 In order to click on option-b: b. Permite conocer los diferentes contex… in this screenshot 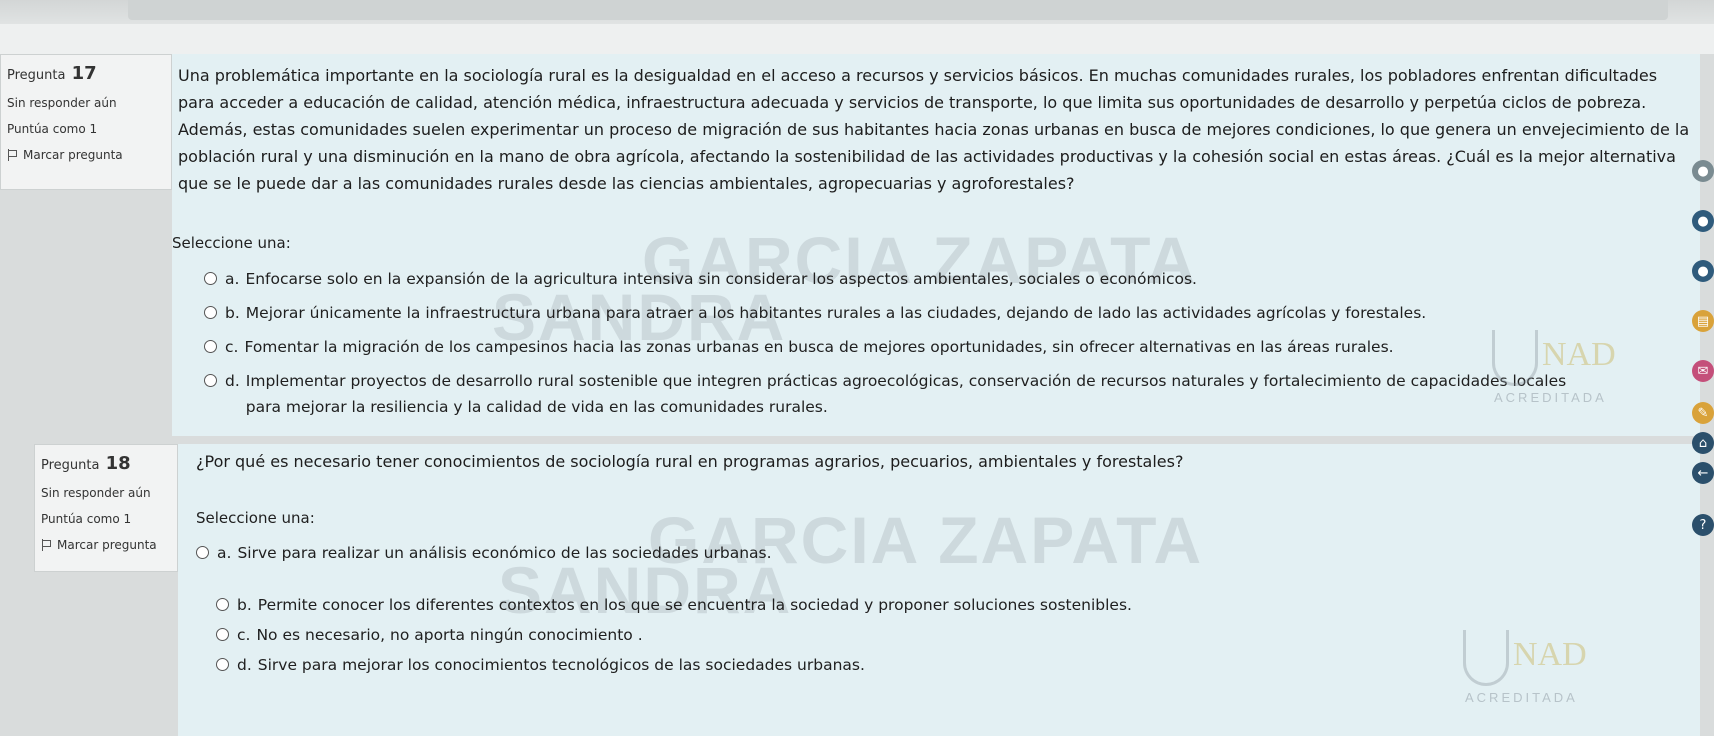, I will do `click(674, 605)`.